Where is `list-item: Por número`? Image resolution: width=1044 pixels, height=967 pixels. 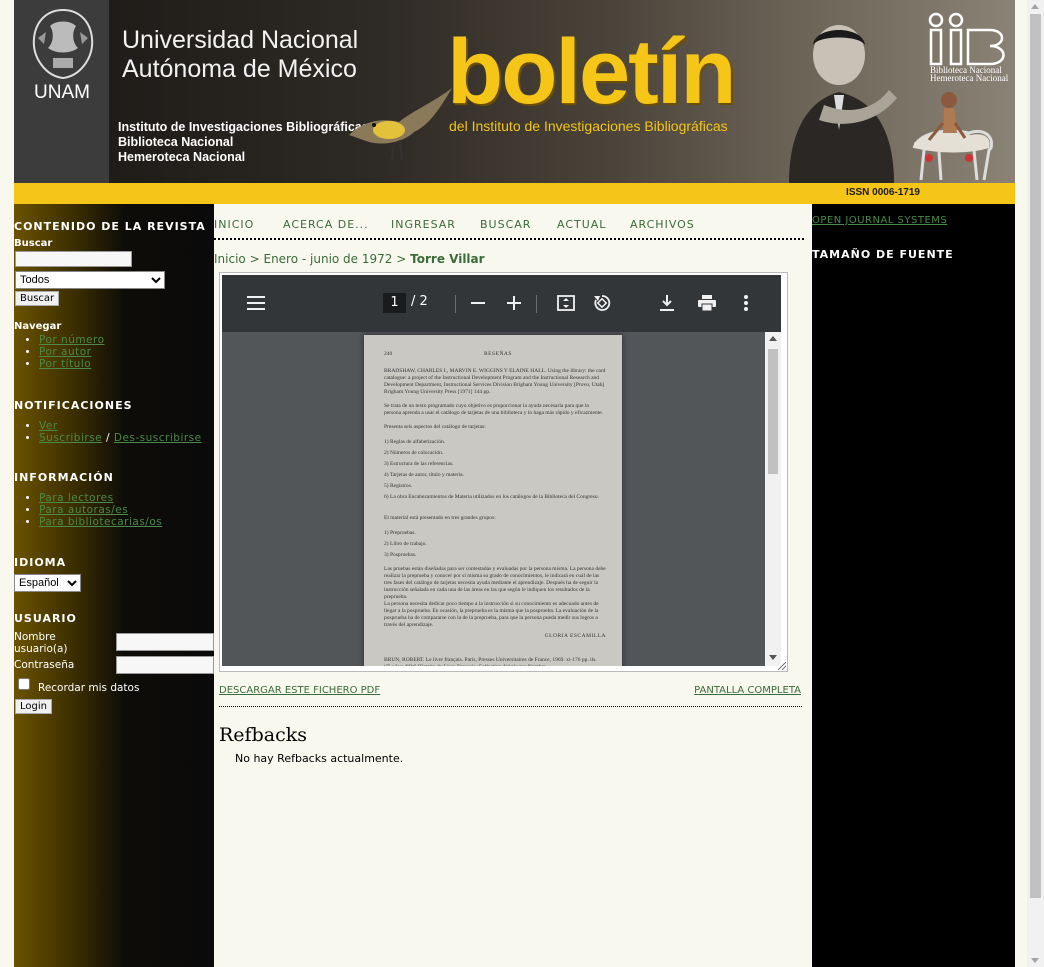 list-item: Por número is located at coordinates (134, 340).